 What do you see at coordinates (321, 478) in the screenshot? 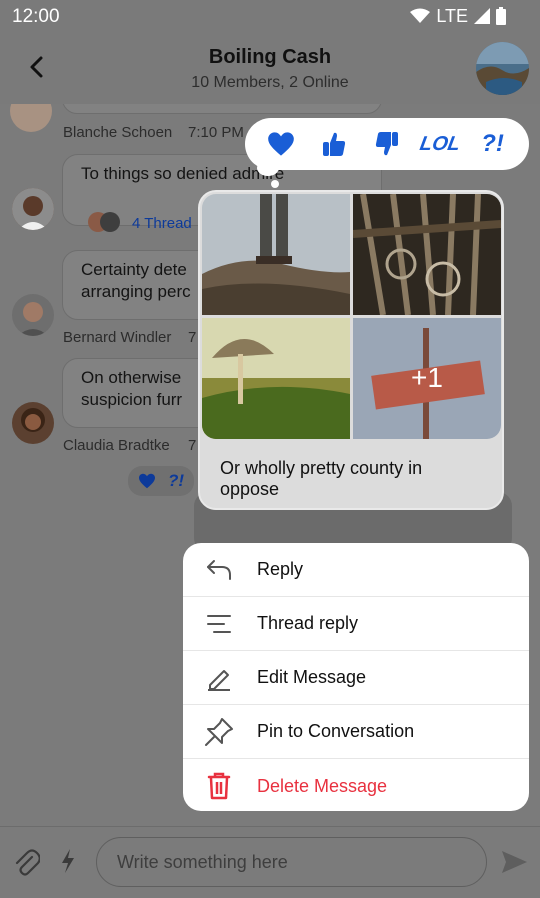
I see `message-text: Or wholly pretty county in oppose` at bounding box center [321, 478].